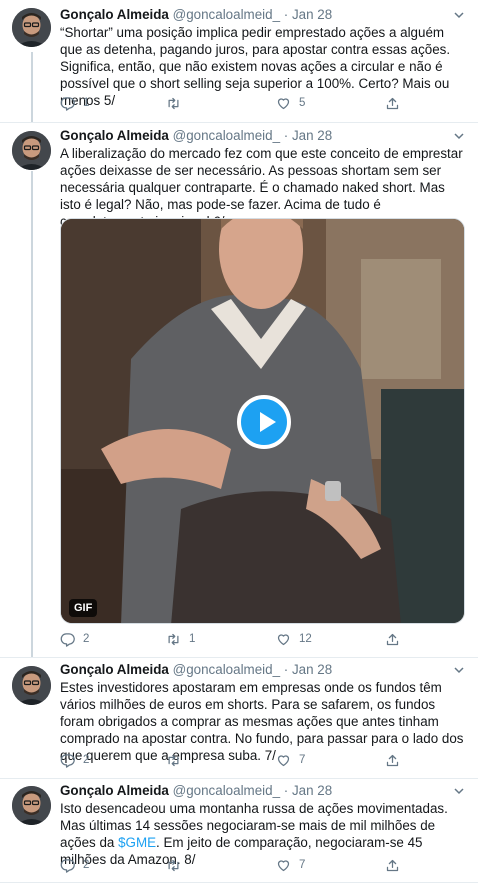 This screenshot has height=883, width=478. I want to click on like-count: 5, so click(302, 103).